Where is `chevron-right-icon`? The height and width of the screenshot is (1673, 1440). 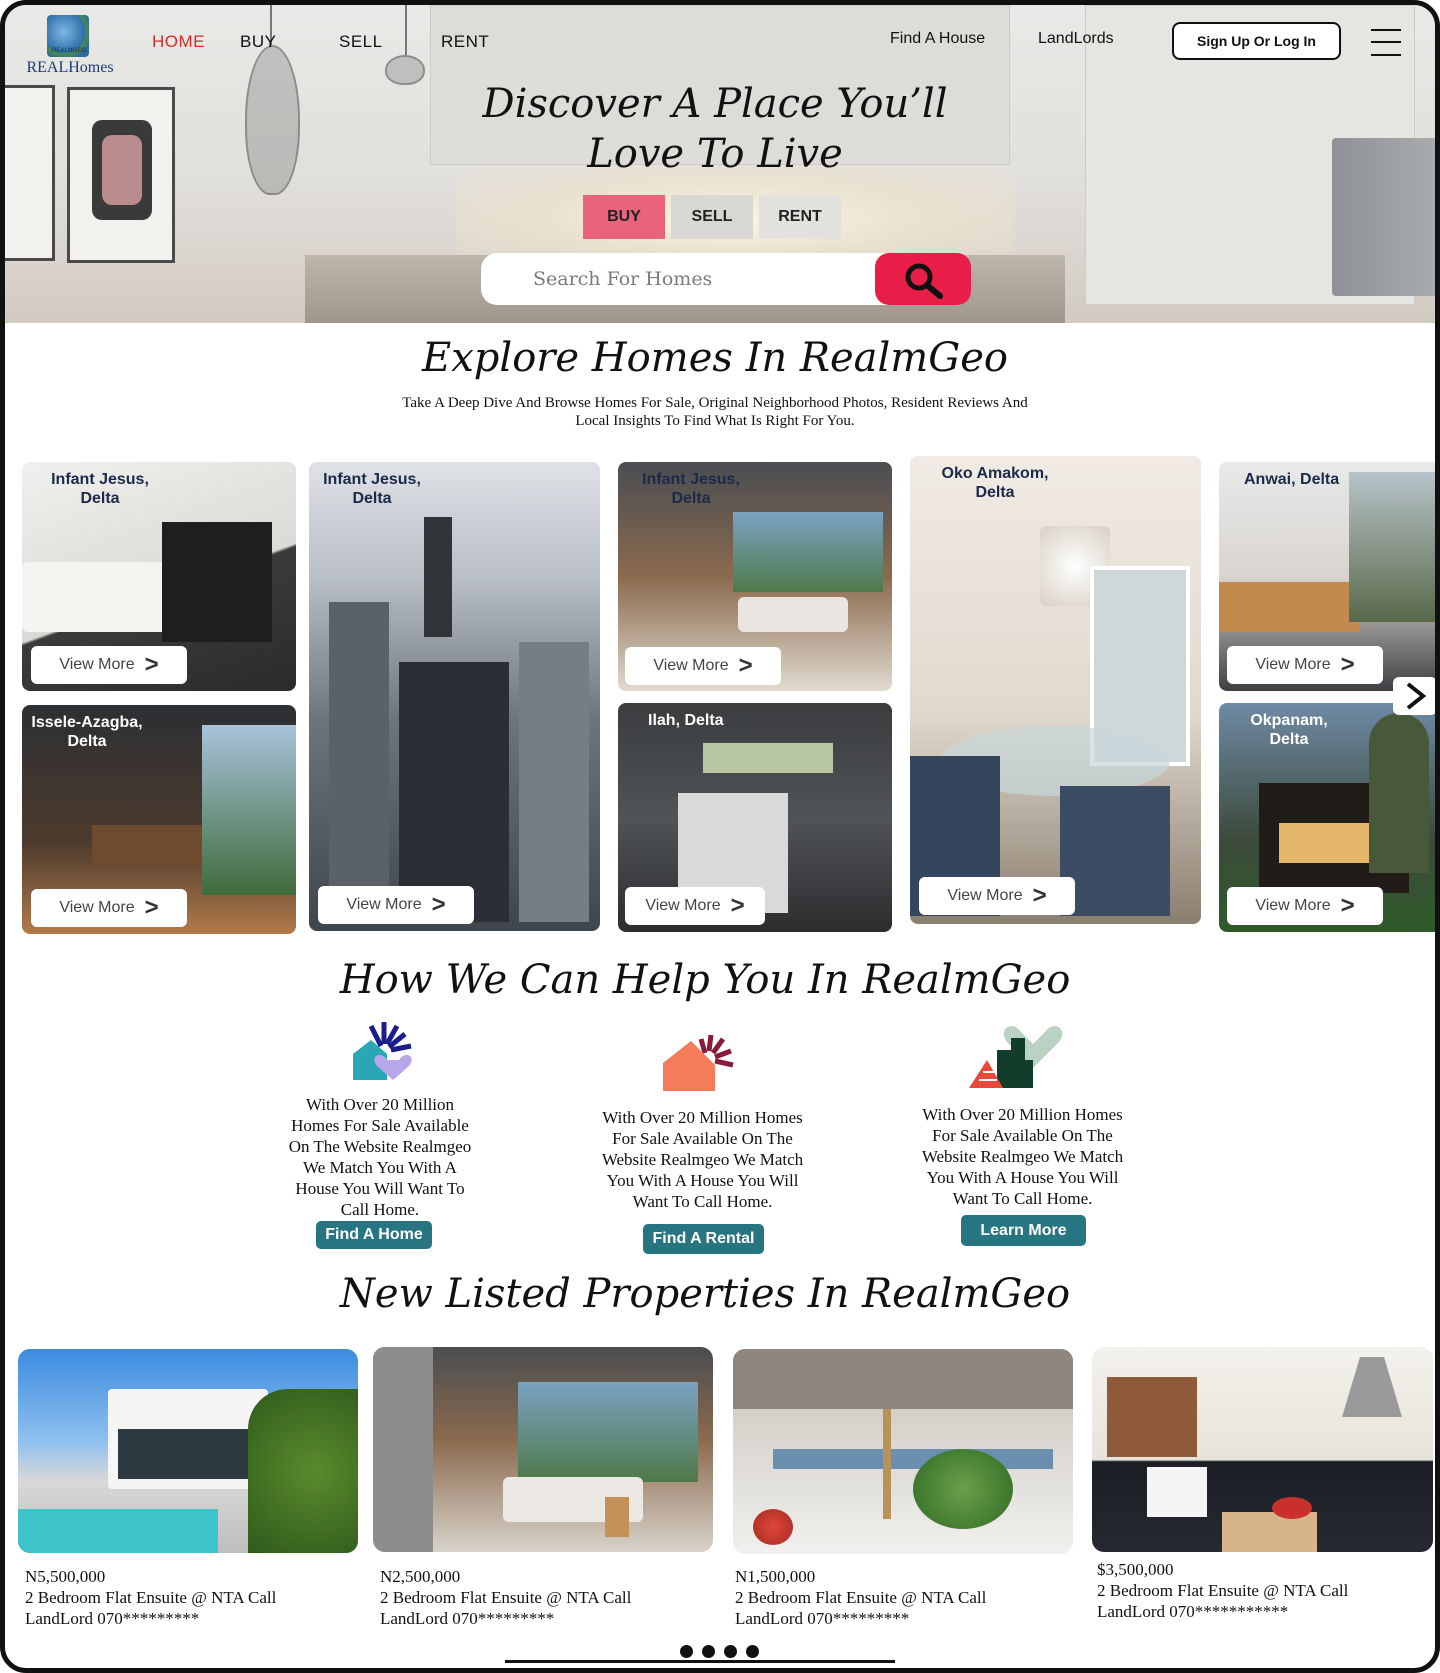
chevron-right-icon is located at coordinates (1416, 696).